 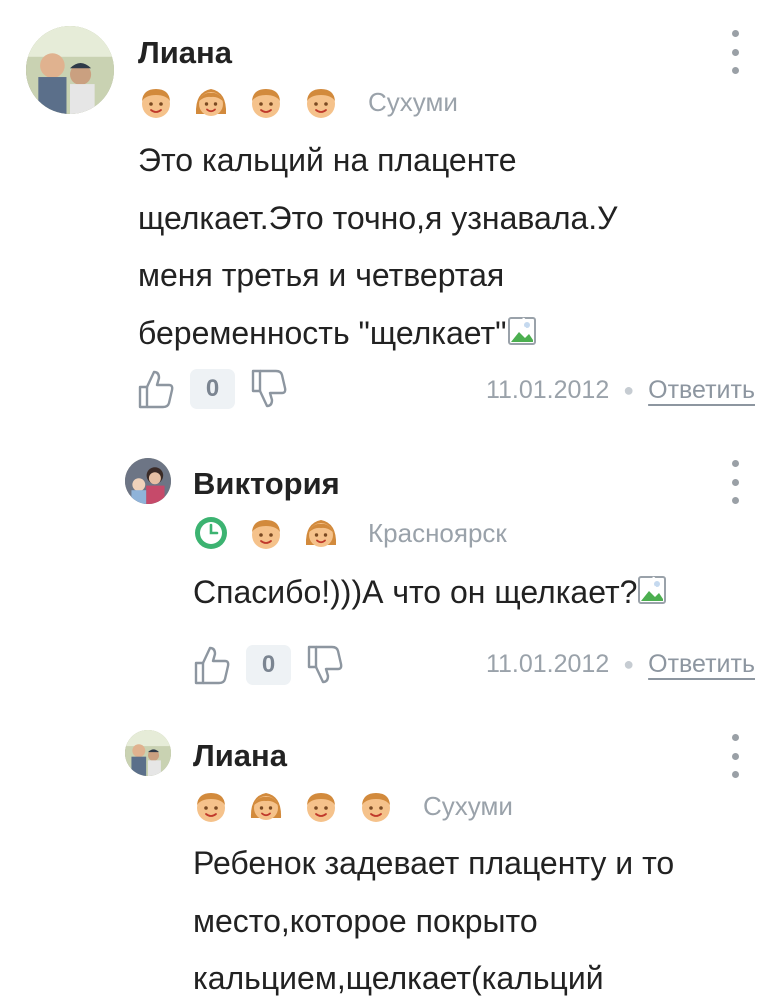 What do you see at coordinates (365, 920) in the screenshot?
I see `comment-text-line: место,которое покрыто` at bounding box center [365, 920].